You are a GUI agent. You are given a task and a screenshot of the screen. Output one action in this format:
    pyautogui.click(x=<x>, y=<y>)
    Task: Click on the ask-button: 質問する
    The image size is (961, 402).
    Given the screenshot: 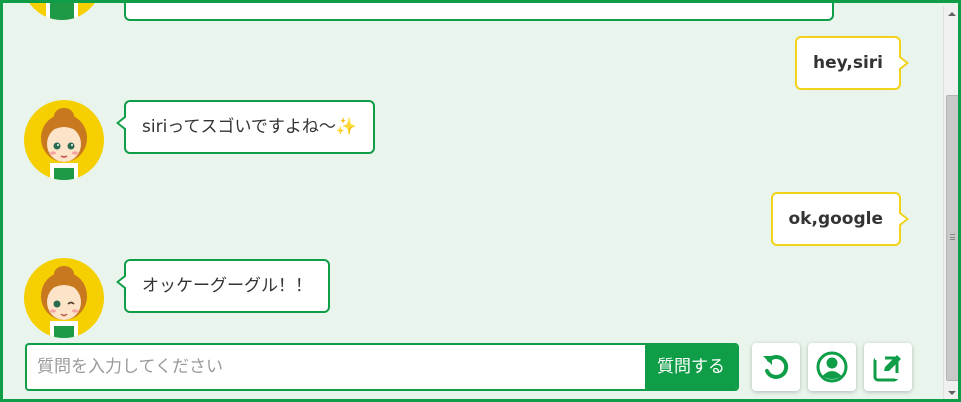 What is the action you would take?
    pyautogui.click(x=691, y=367)
    